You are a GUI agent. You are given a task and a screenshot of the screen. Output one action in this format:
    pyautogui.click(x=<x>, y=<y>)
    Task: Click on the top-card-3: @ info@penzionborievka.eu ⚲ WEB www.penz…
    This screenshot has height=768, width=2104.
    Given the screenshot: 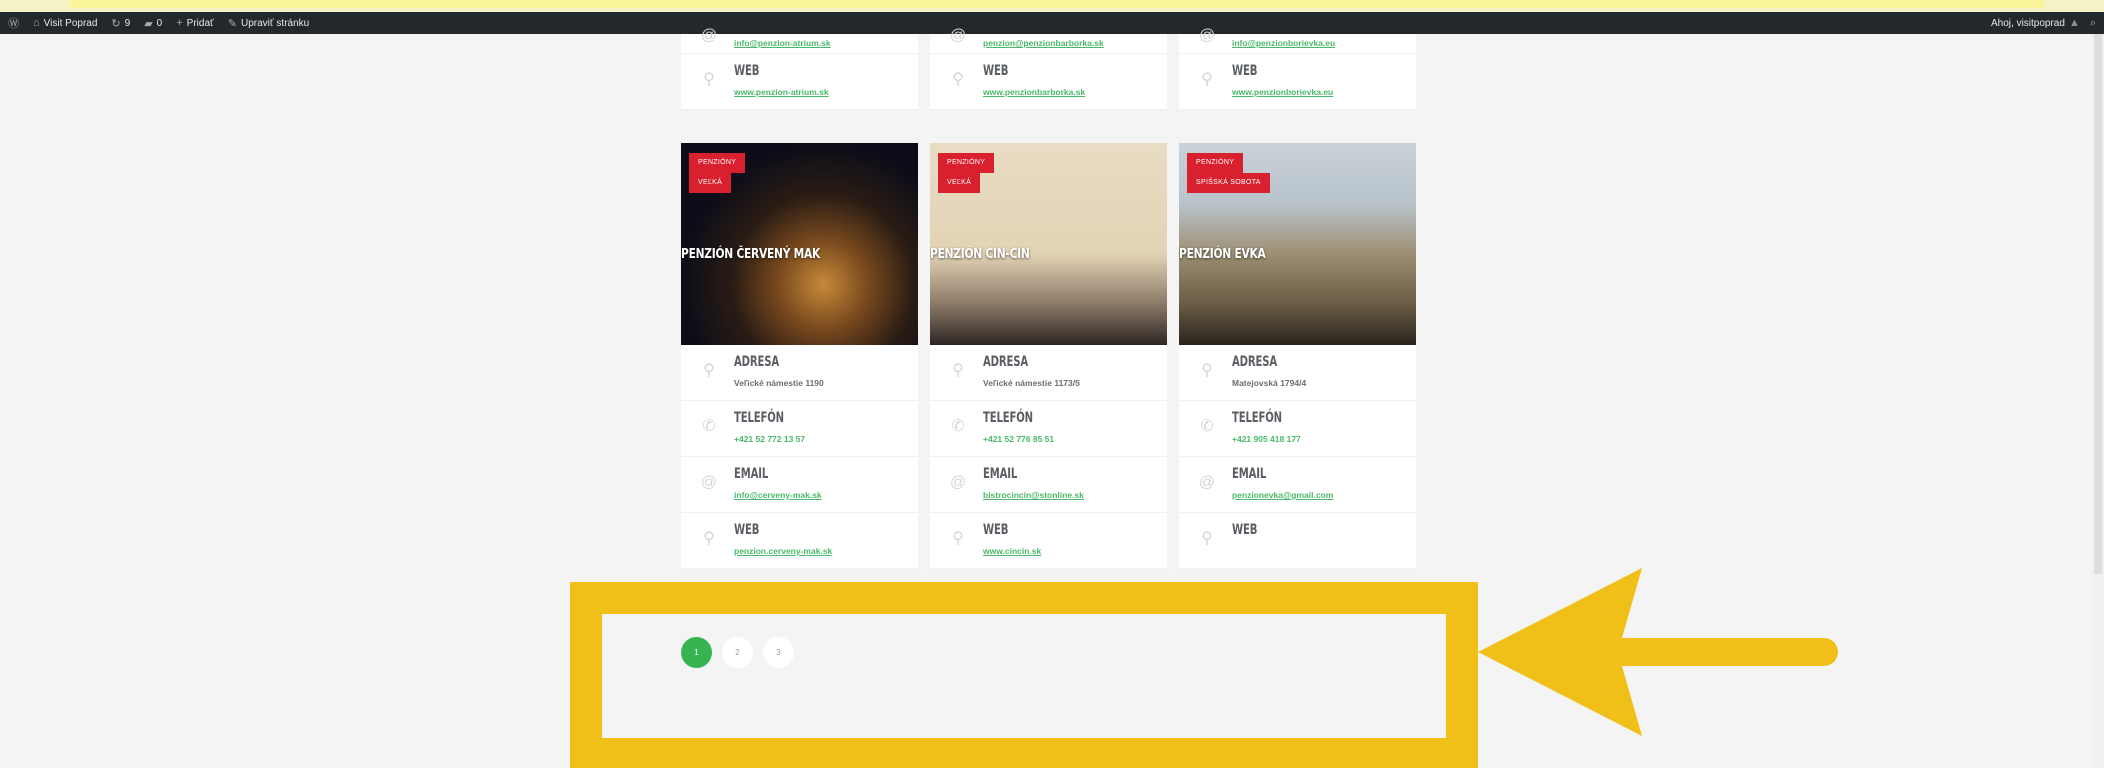 What is the action you would take?
    pyautogui.click(x=1297, y=68)
    